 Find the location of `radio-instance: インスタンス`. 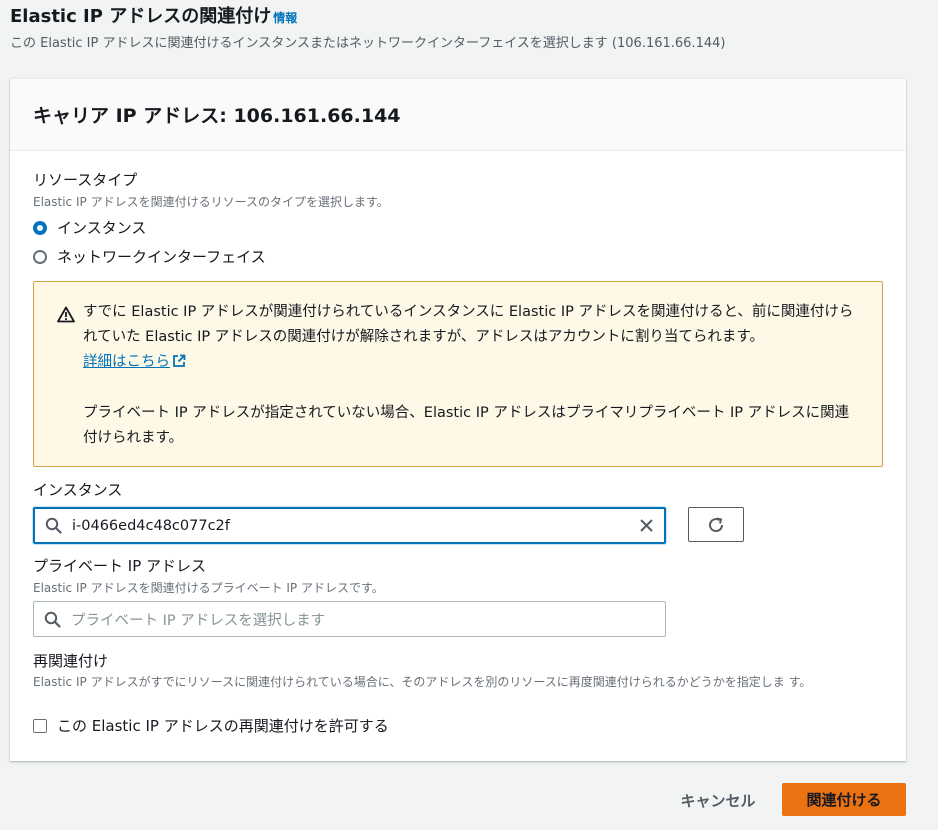

radio-instance: インスタンス is located at coordinates (89, 227).